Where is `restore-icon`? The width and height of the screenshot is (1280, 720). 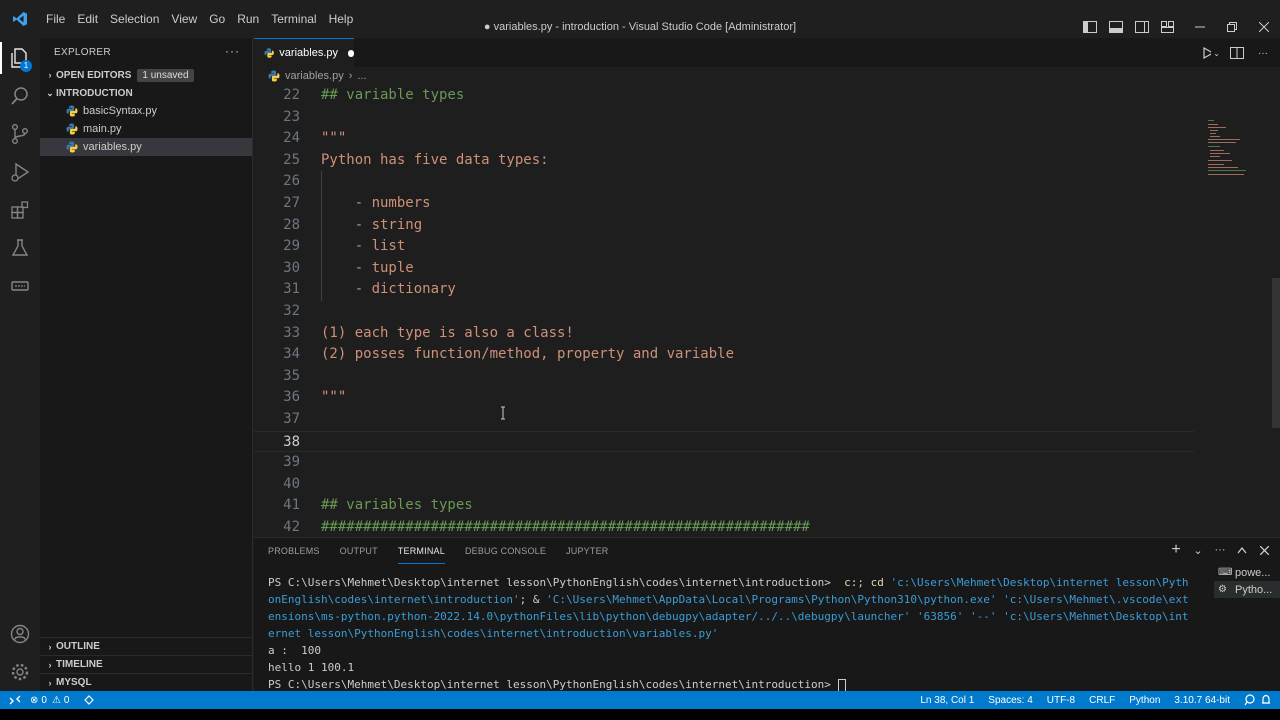 restore-icon is located at coordinates (1232, 27).